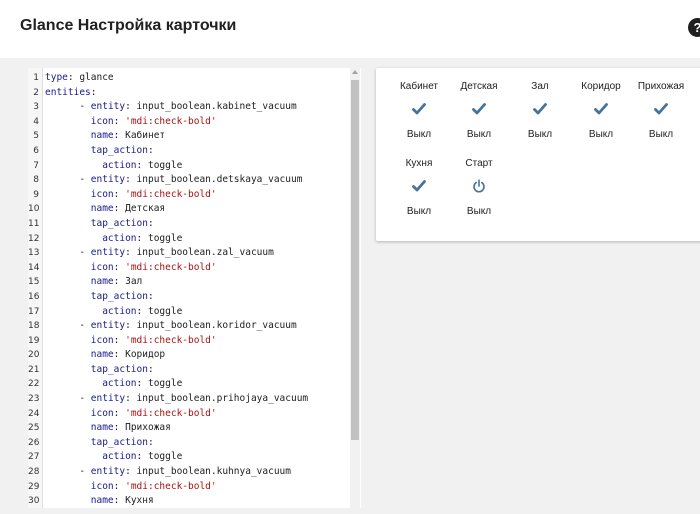 This screenshot has width=700, height=514. I want to click on code-line: 29 icon: 'mdi:check-bold', so click(189, 487).